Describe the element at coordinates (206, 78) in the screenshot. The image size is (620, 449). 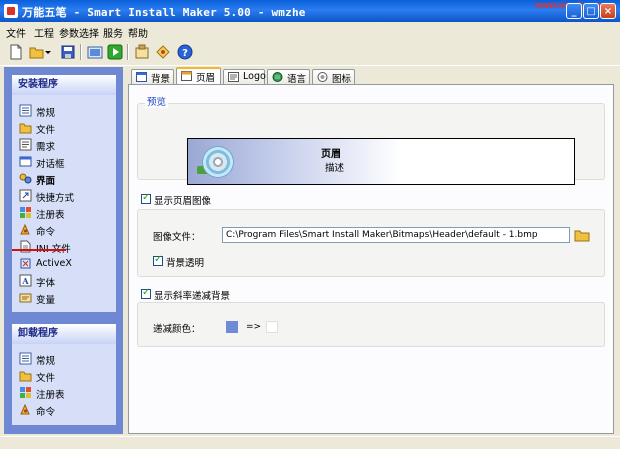
I see `tab-label: 页眉` at that location.